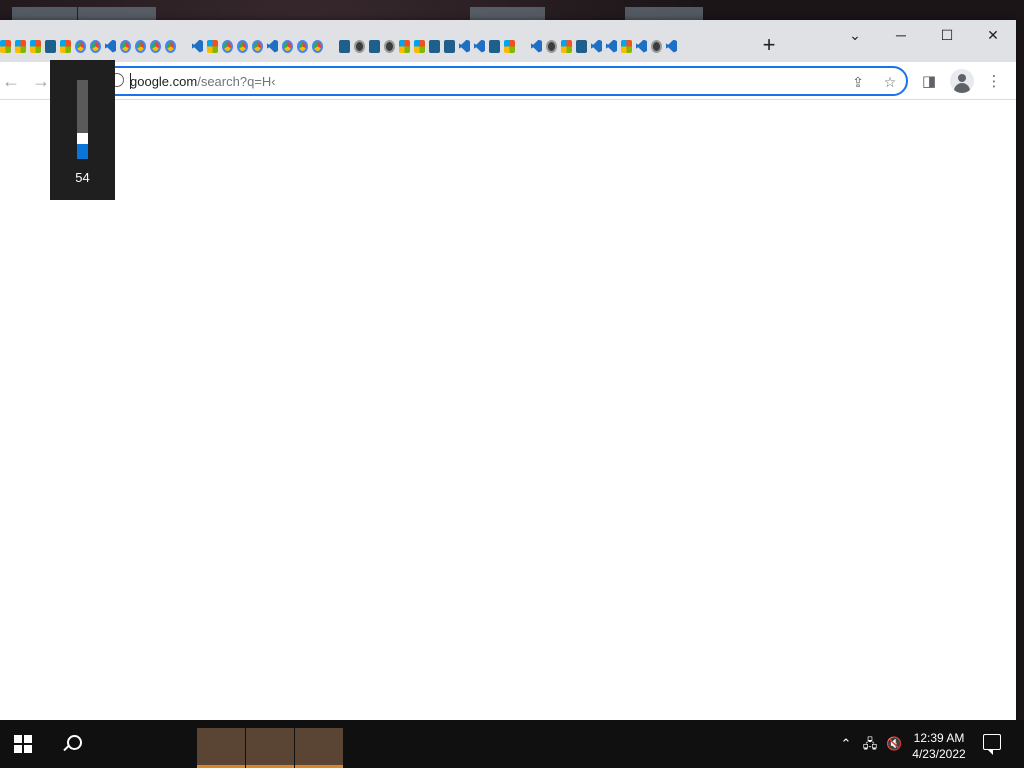  I want to click on network-icon: 🖧, so click(870, 744).